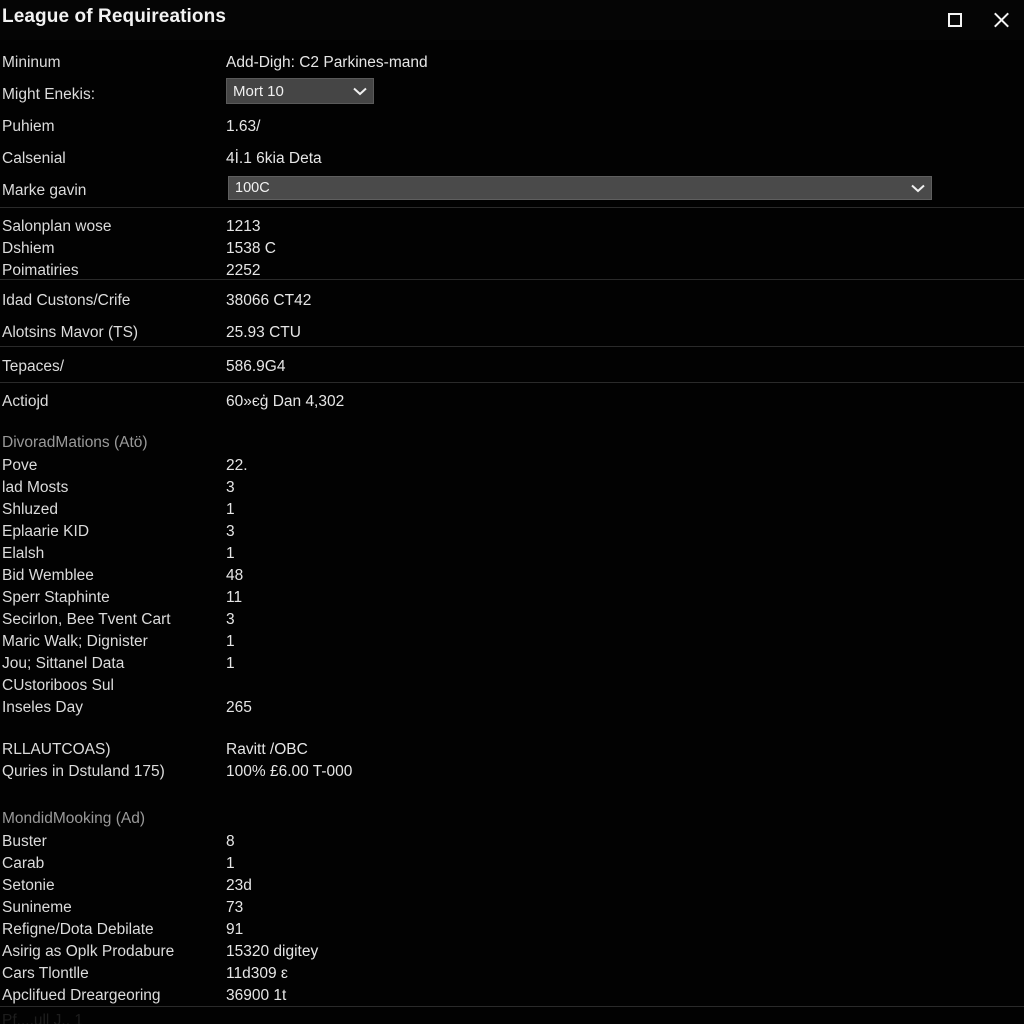 This screenshot has height=1024, width=1024. Describe the element at coordinates (269, 300) in the screenshot. I see `row-value: 38066 CT42` at that location.